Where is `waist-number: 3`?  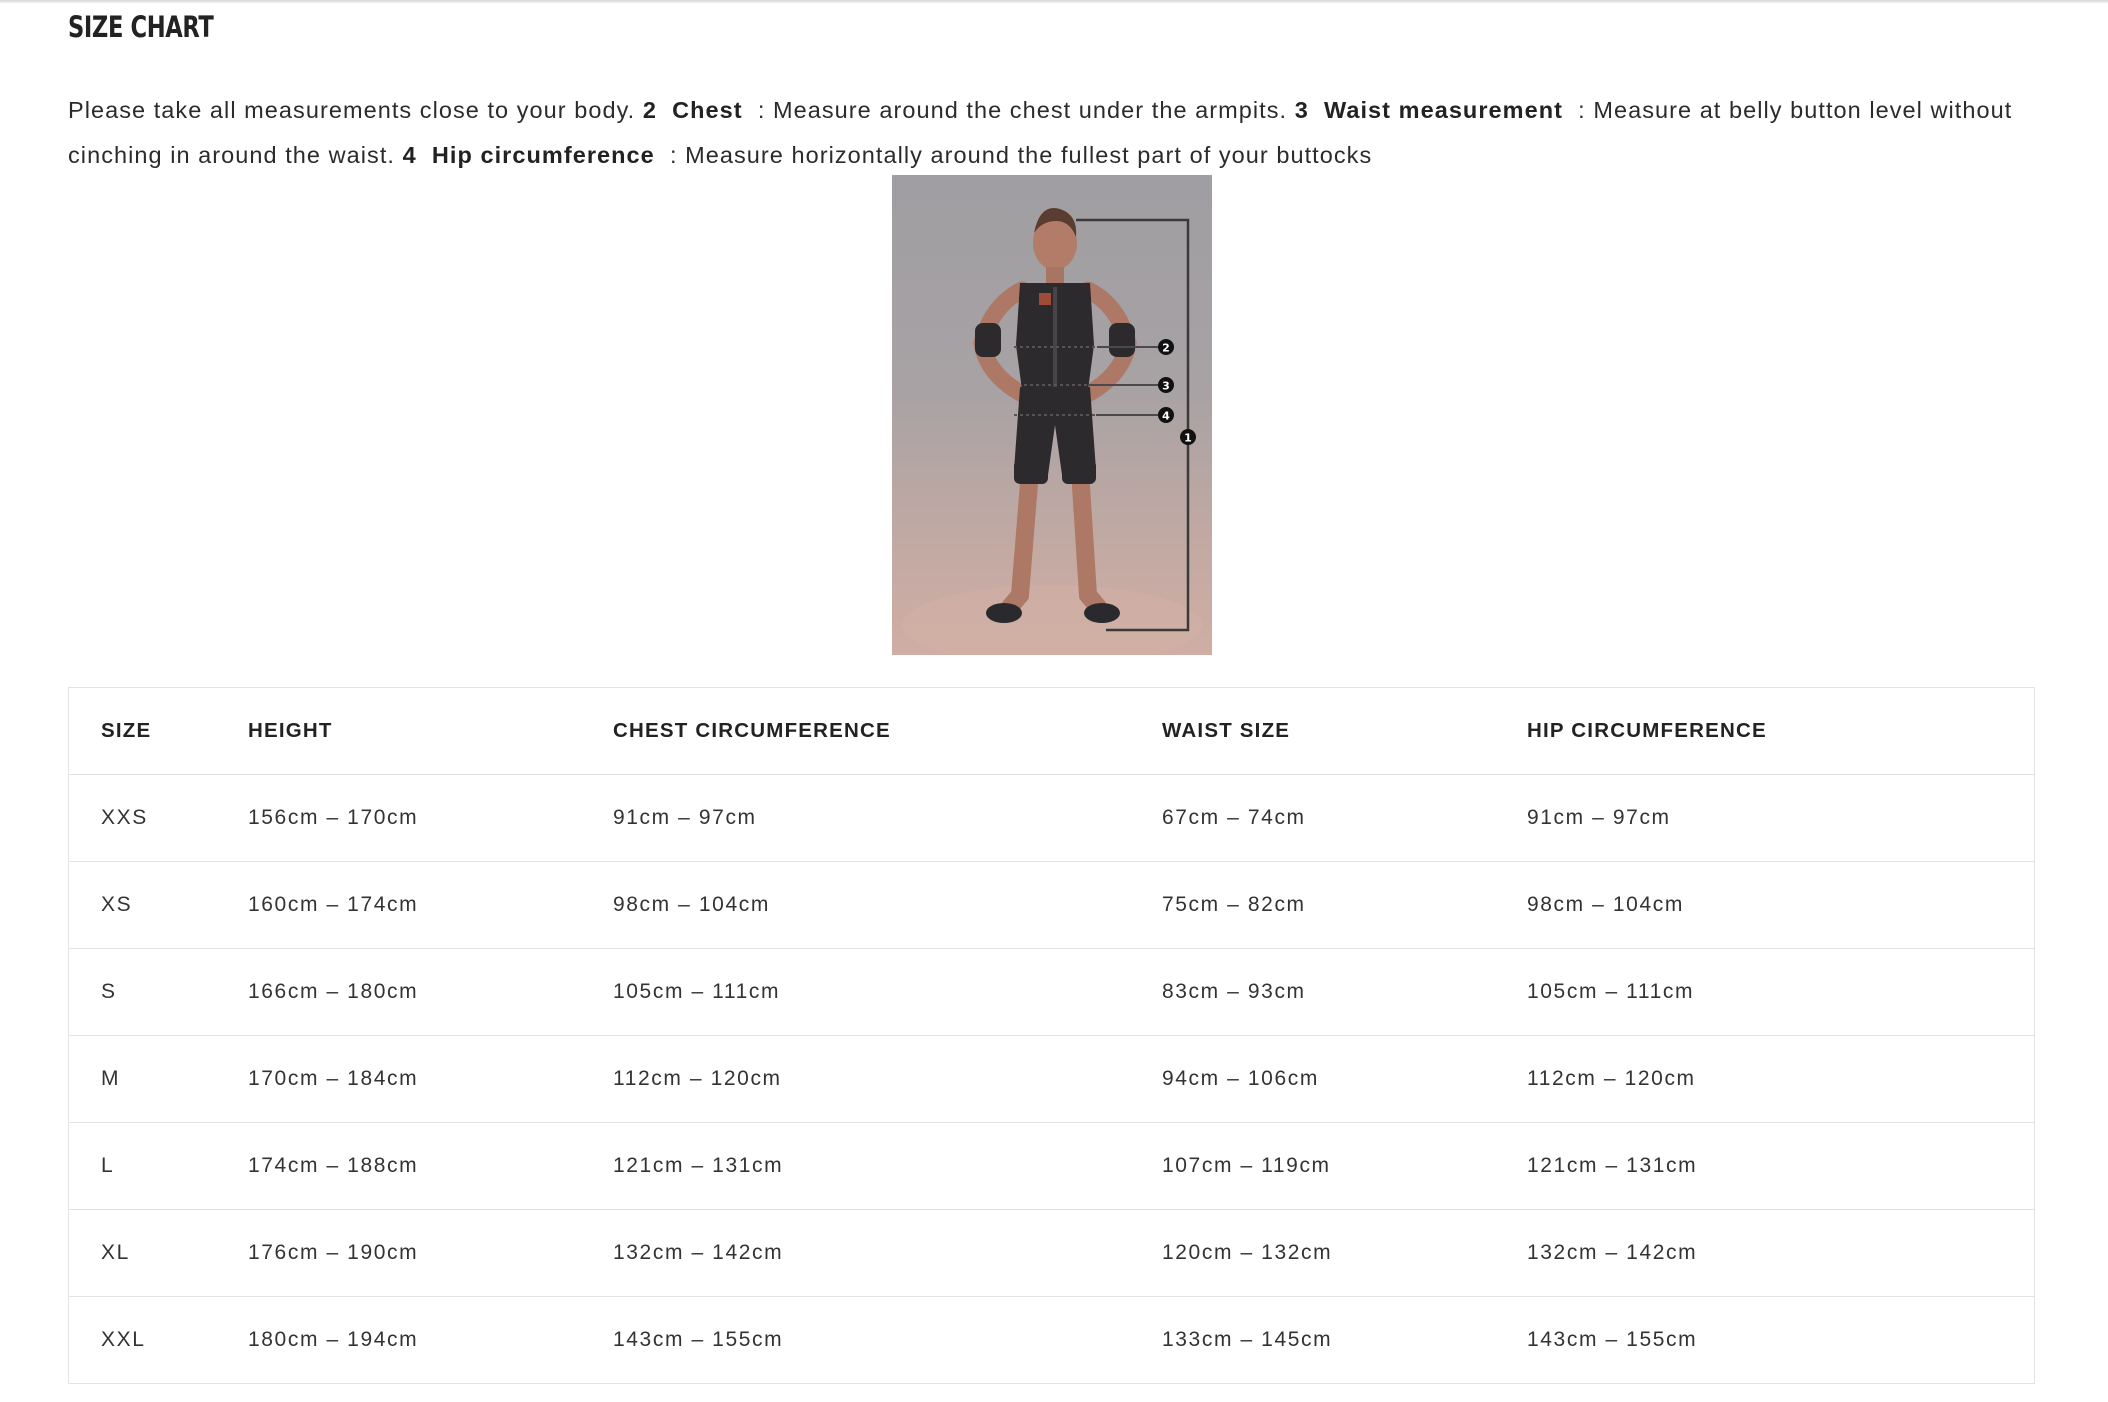
waist-number: 3 is located at coordinates (1301, 110).